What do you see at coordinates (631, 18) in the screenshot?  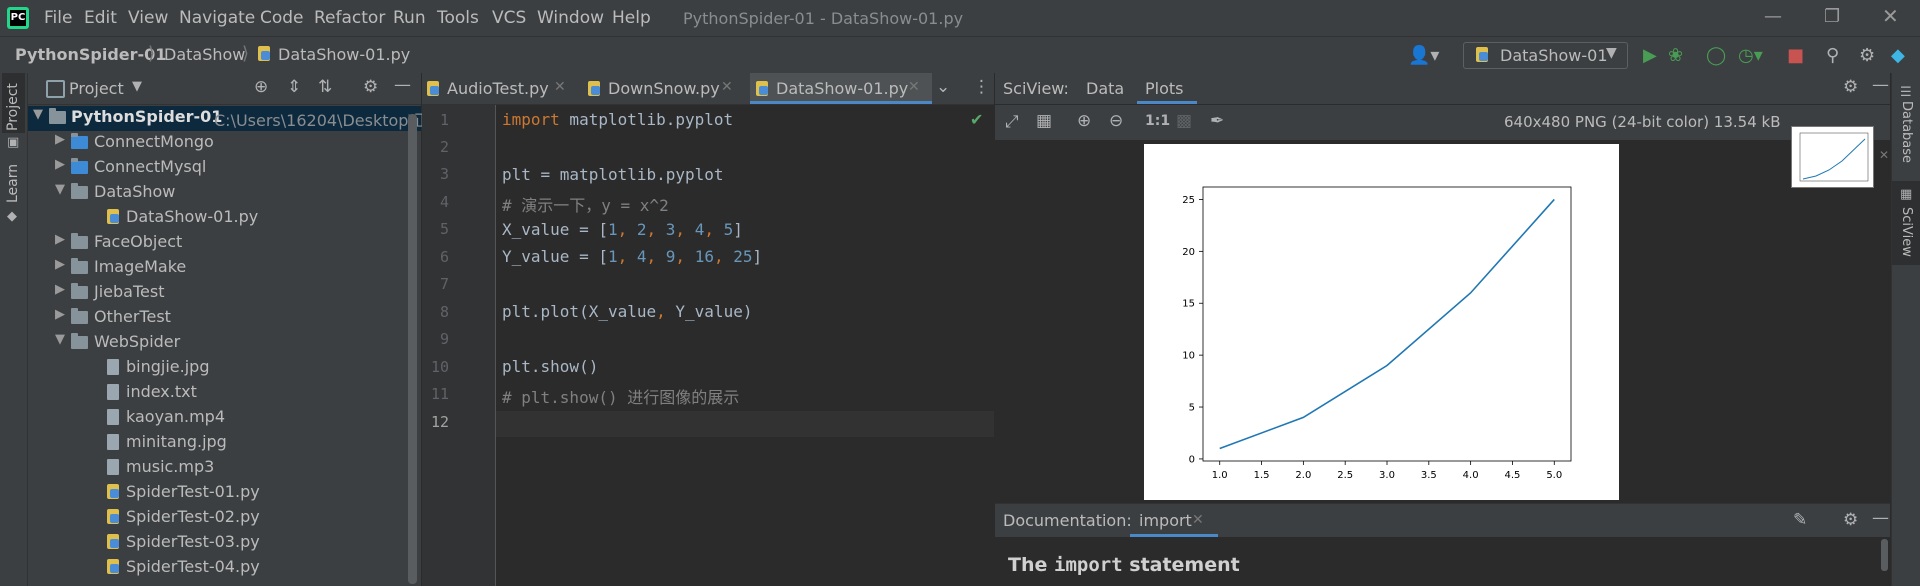 I see `menu-help: Help` at bounding box center [631, 18].